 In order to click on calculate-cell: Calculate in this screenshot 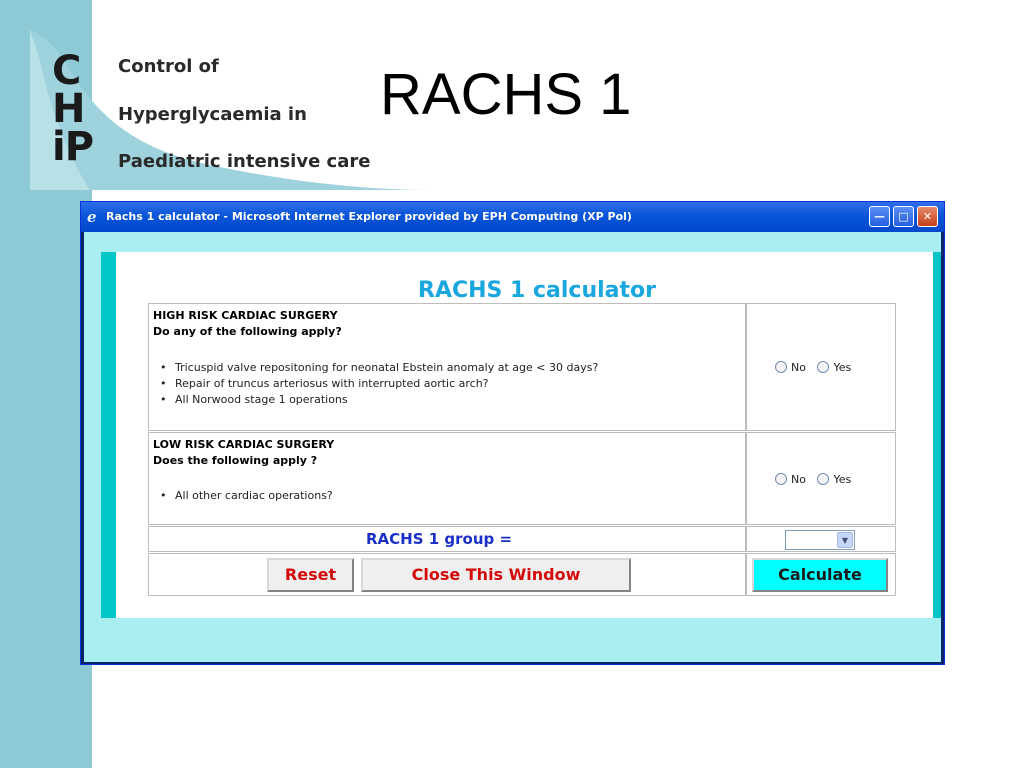, I will do `click(821, 574)`.